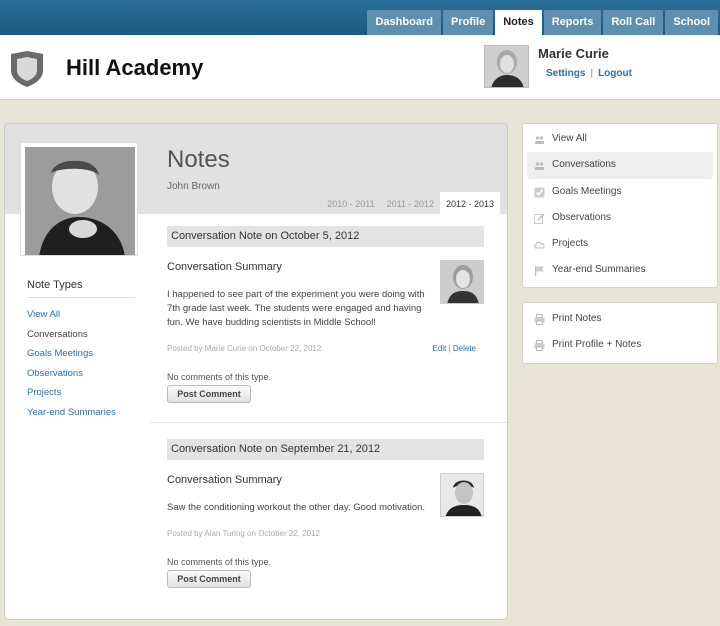  Describe the element at coordinates (325, 449) in the screenshot. I see `note-header: Conversation Note on September 21, 2012` at that location.